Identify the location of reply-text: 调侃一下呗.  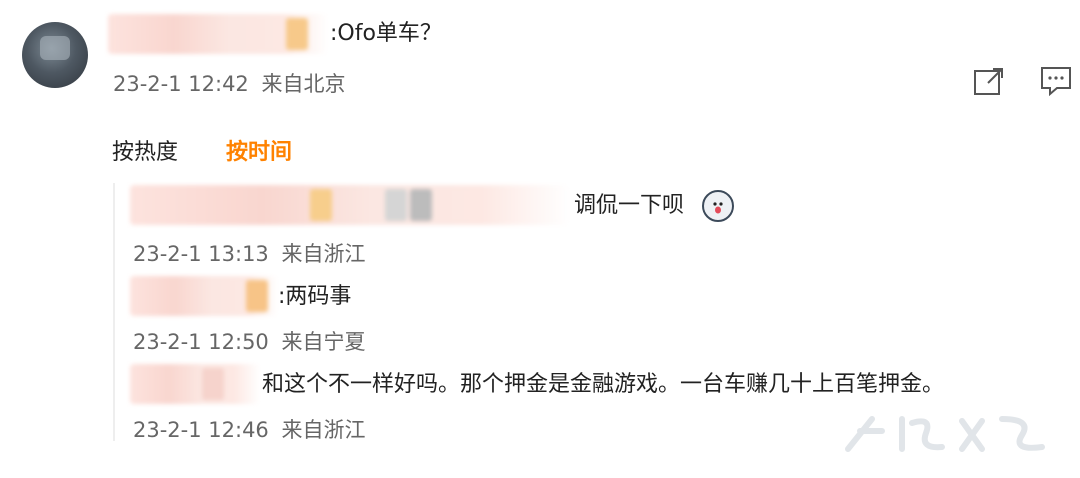
(629, 205).